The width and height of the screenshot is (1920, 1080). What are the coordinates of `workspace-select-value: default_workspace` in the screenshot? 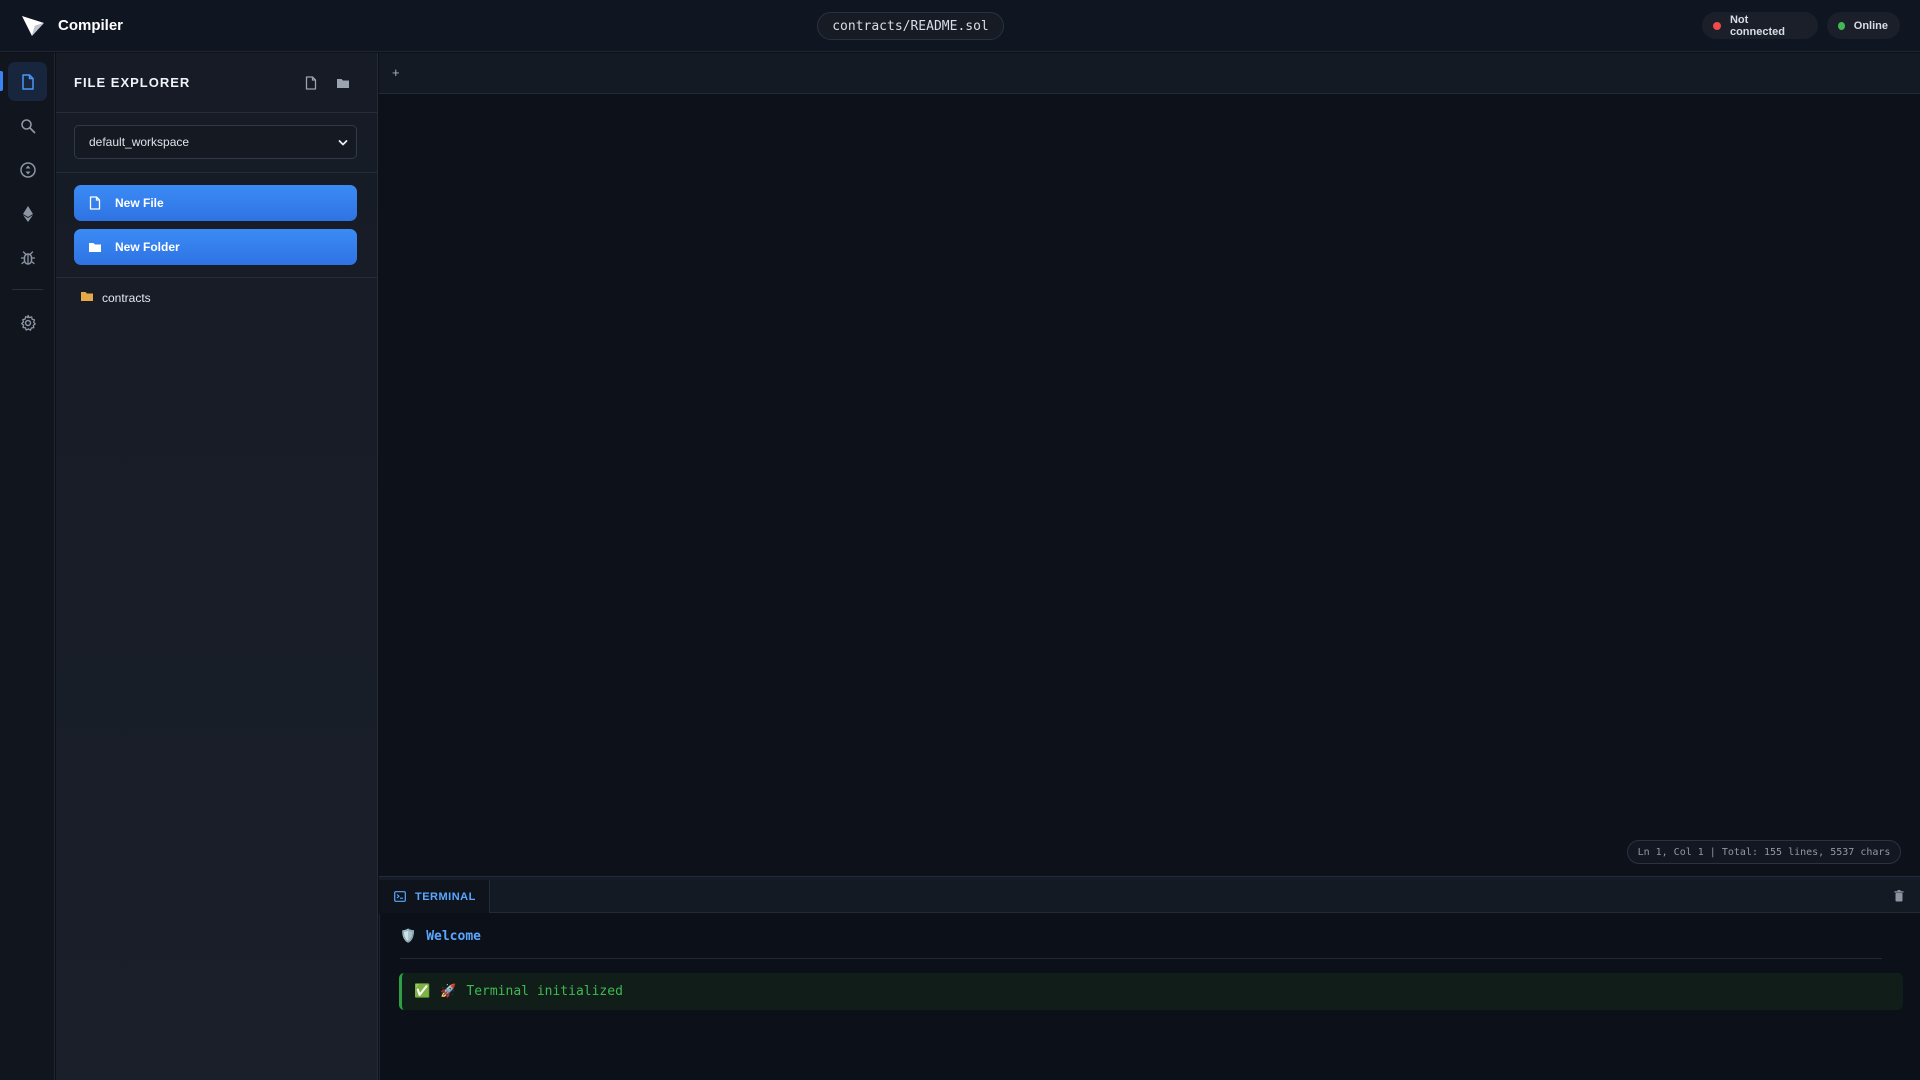 It's located at (139, 142).